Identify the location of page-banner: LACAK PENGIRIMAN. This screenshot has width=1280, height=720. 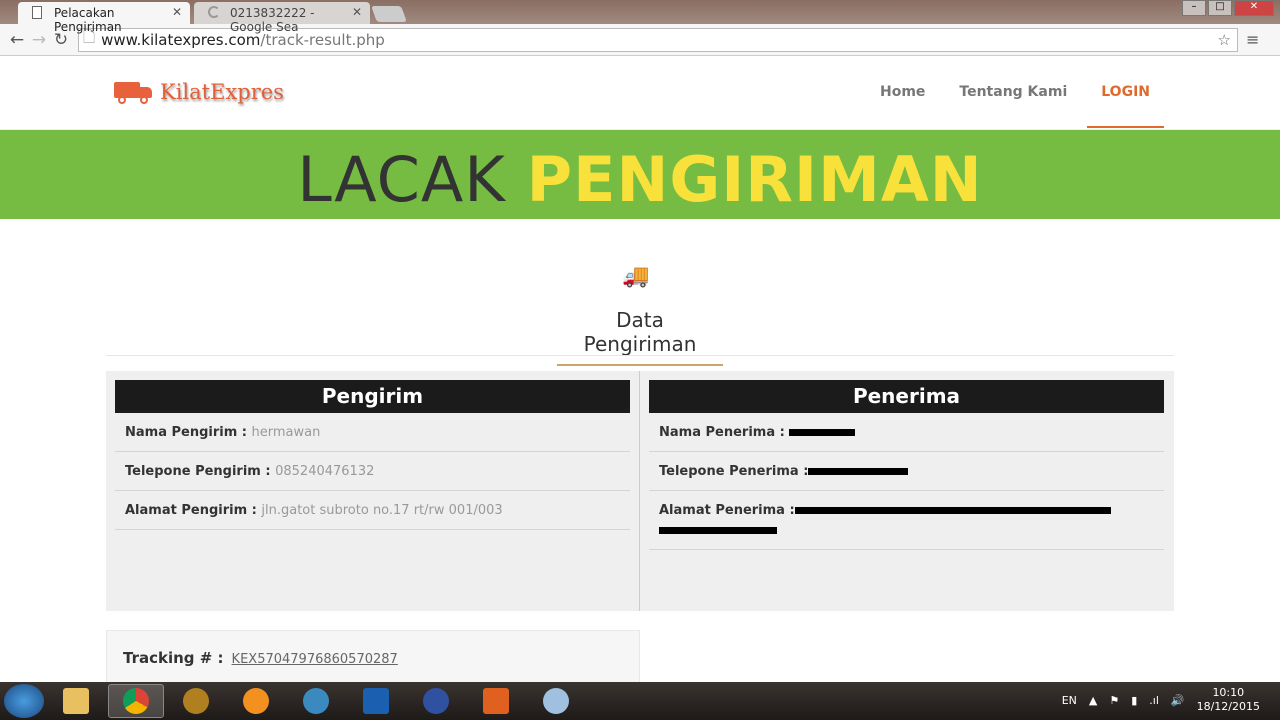
(640, 174).